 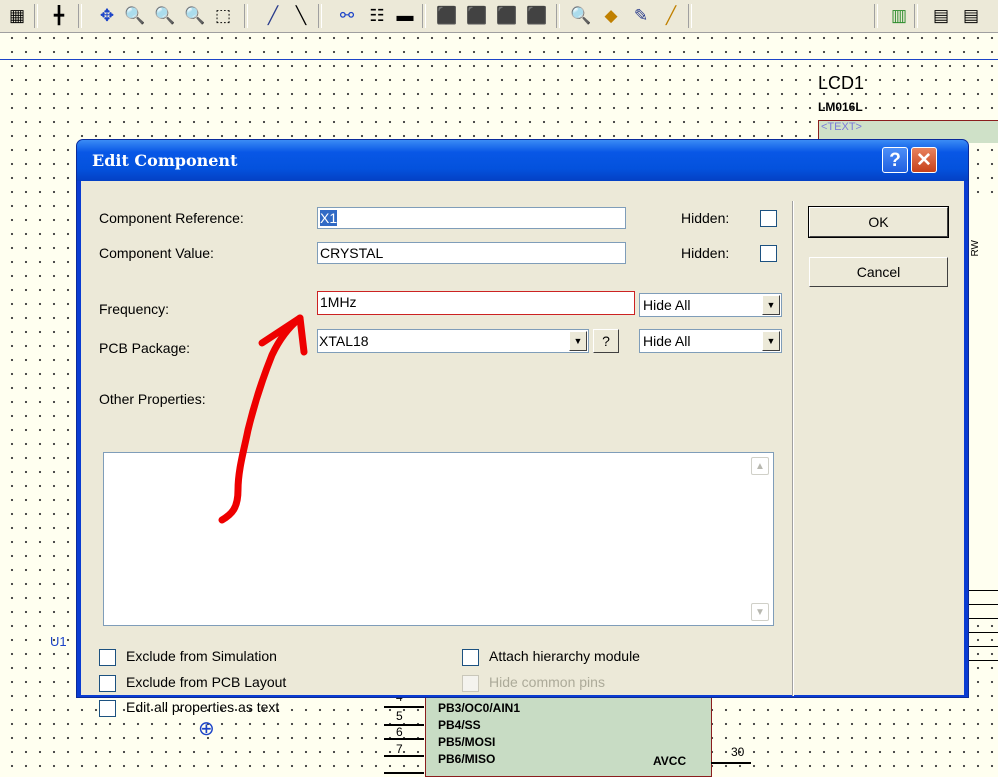 I want to click on annotation-arrow-shaft, so click(x=261, y=419).